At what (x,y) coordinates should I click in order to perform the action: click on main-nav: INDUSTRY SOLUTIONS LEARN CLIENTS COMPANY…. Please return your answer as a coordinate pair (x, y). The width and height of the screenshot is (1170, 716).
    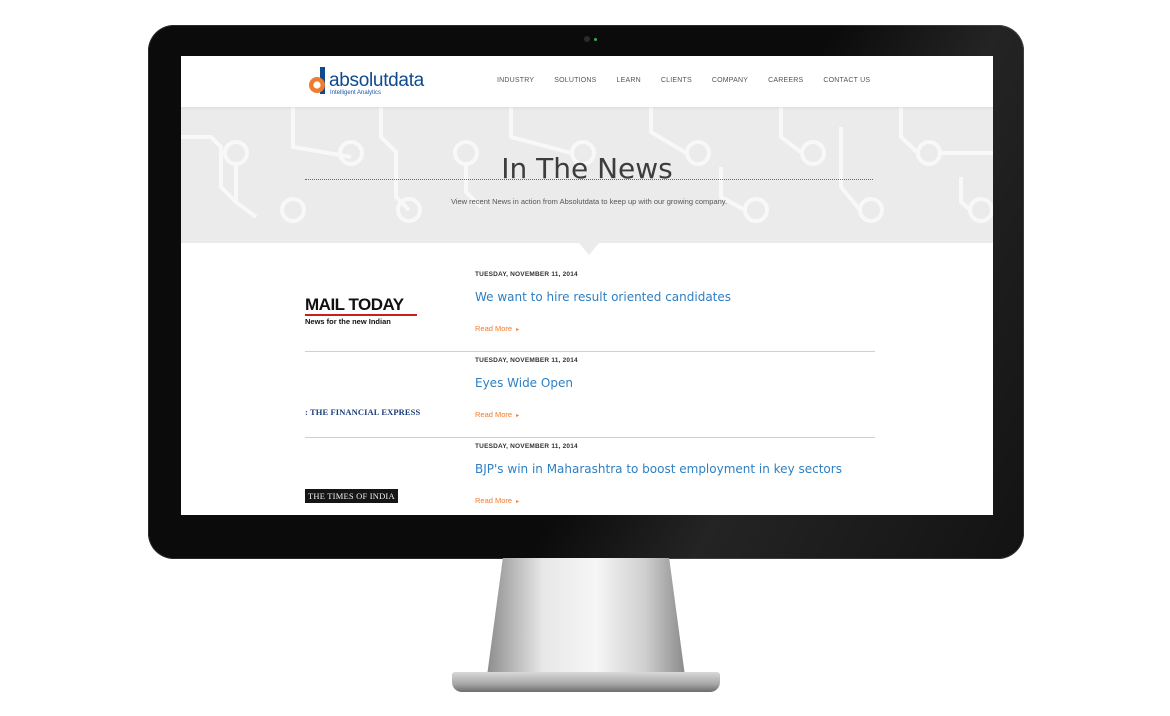
    Looking at the image, I should click on (693, 80).